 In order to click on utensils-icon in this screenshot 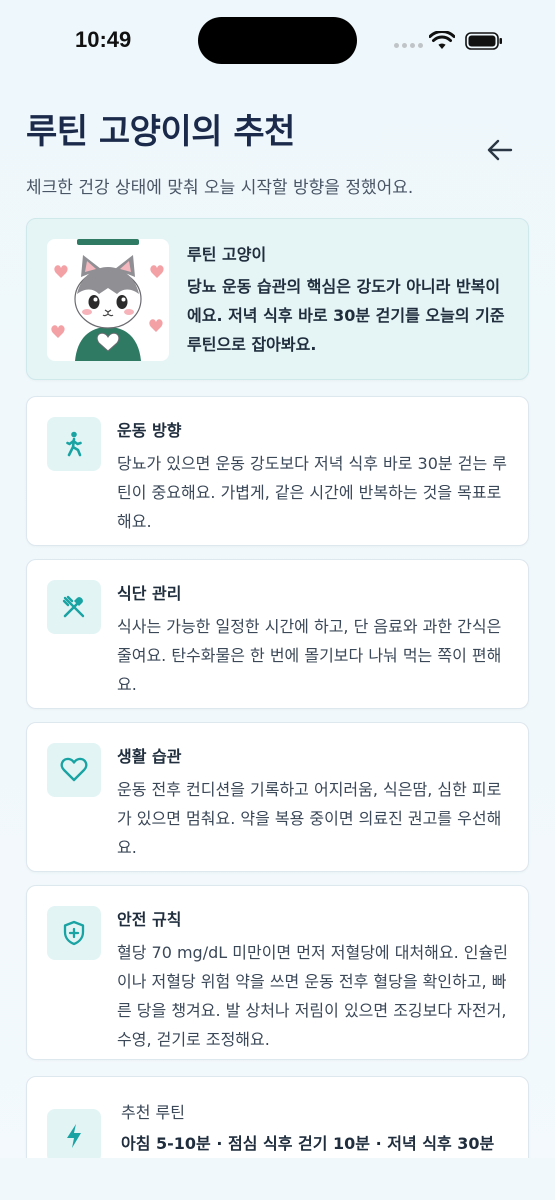, I will do `click(74, 607)`.